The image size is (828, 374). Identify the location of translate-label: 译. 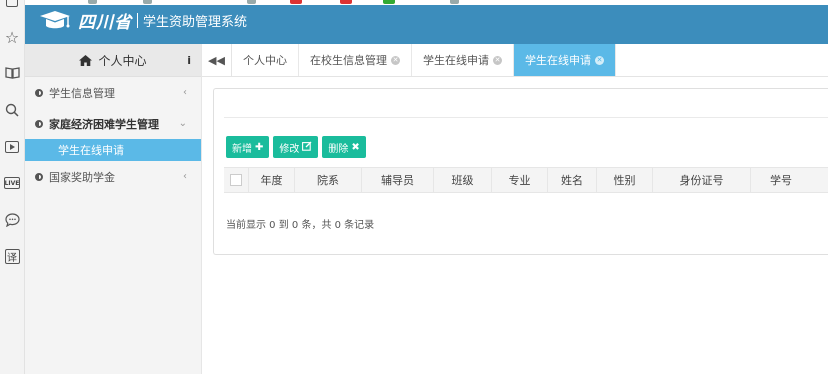
(12, 256).